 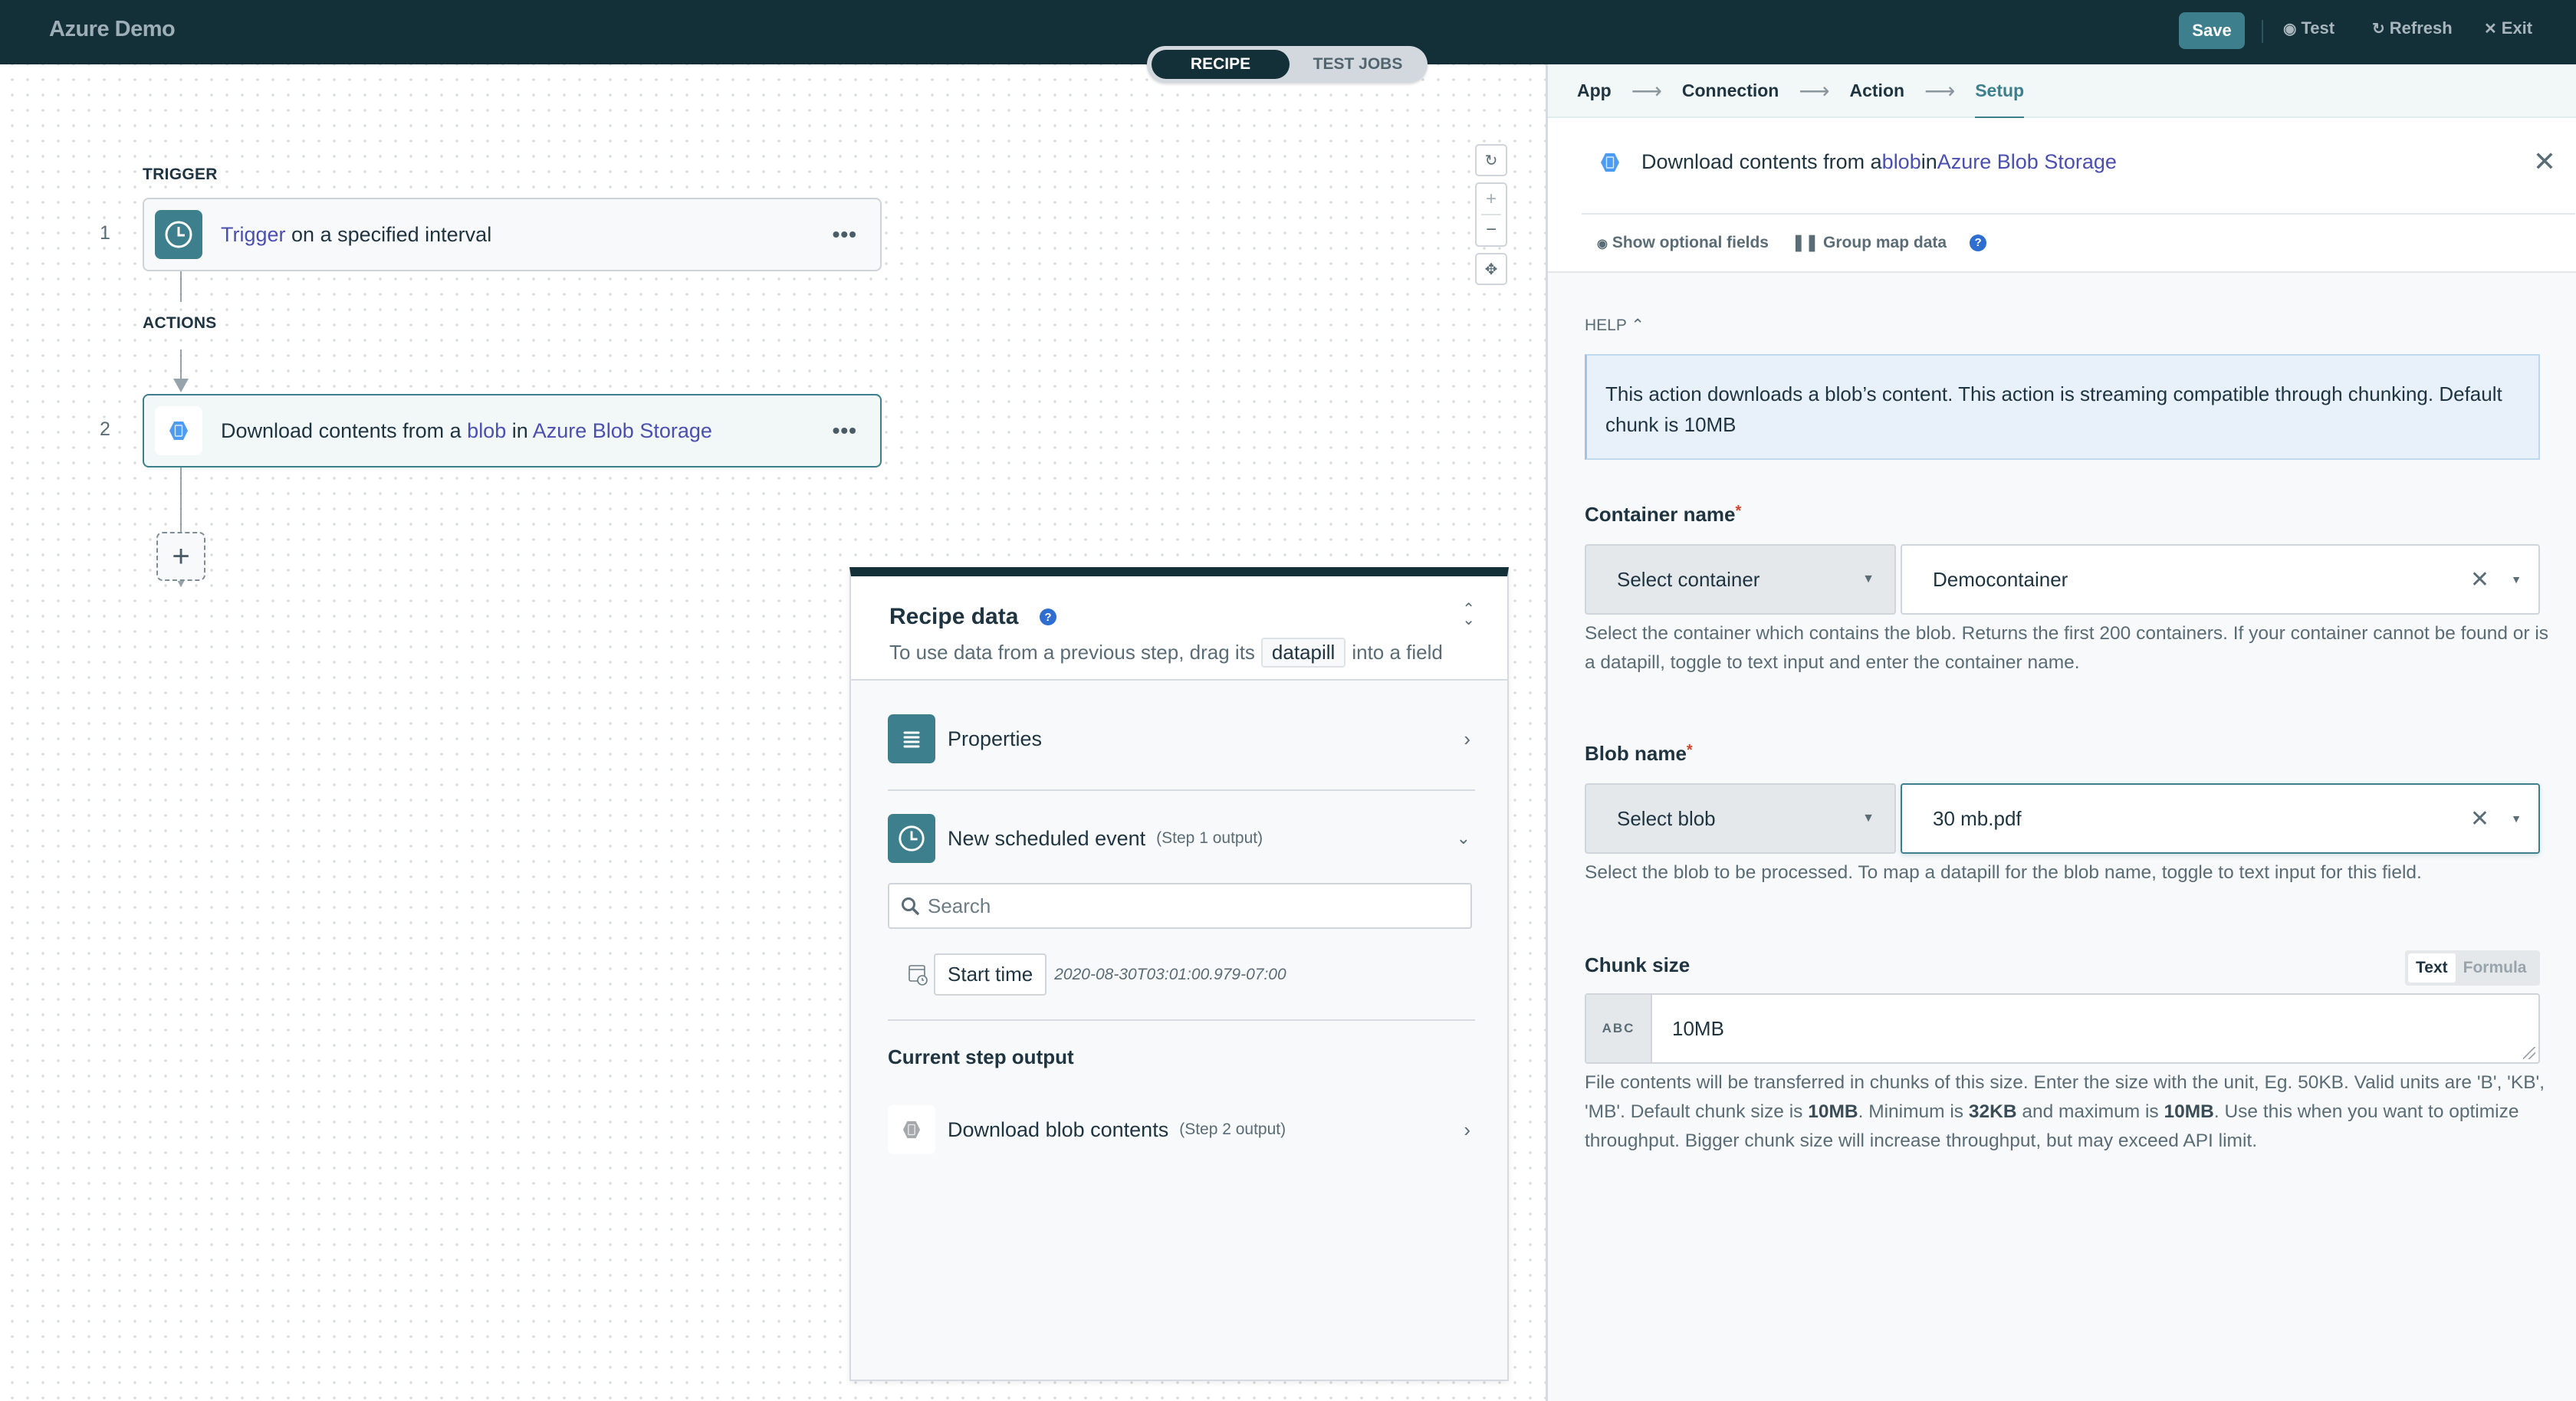 What do you see at coordinates (1463, 838) in the screenshot?
I see `chevron-down-icon: ⌄` at bounding box center [1463, 838].